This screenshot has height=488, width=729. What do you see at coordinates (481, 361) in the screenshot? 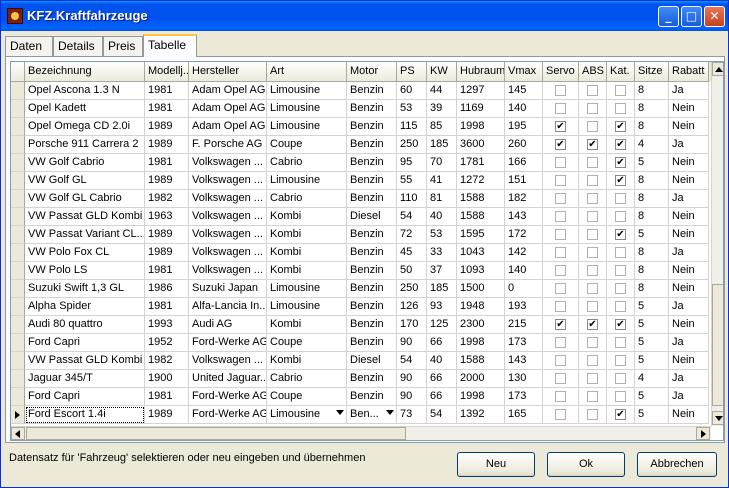
I see `col-hubraum-cell: 1588` at bounding box center [481, 361].